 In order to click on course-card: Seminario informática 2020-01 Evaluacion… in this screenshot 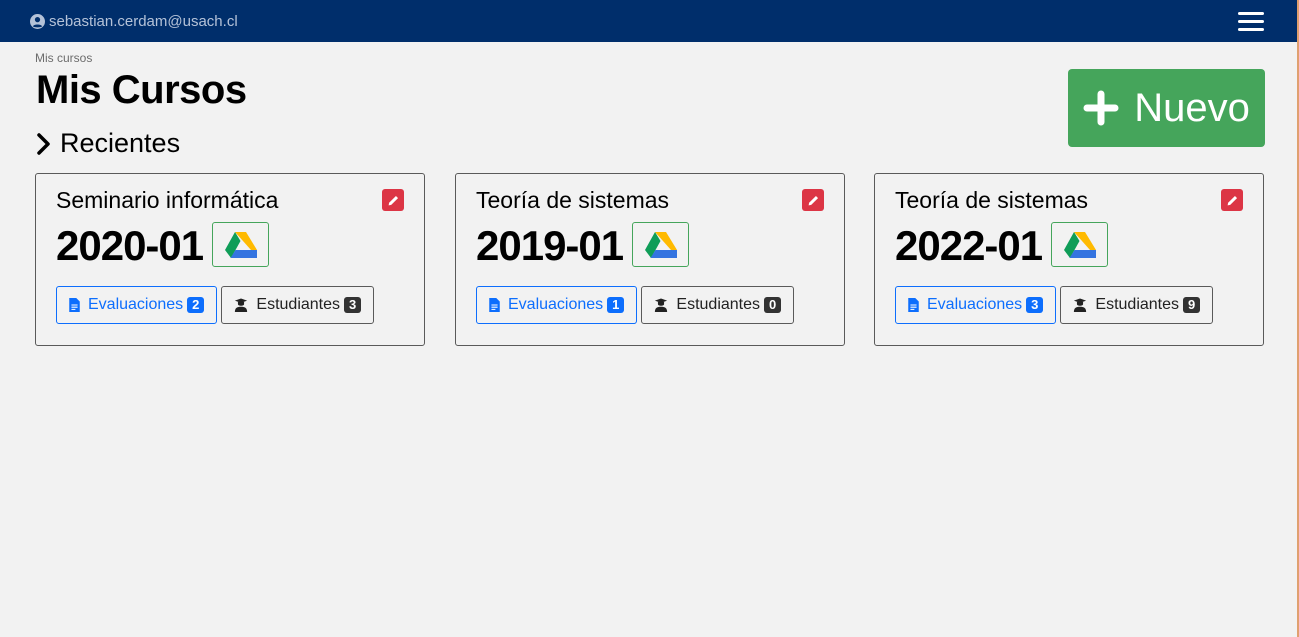, I will do `click(230, 259)`.